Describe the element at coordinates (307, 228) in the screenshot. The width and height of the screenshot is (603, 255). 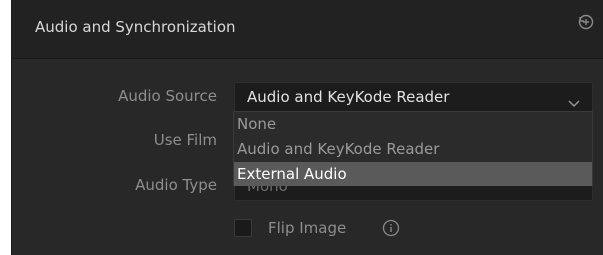
I see `flip-image-label: Flip Image` at that location.